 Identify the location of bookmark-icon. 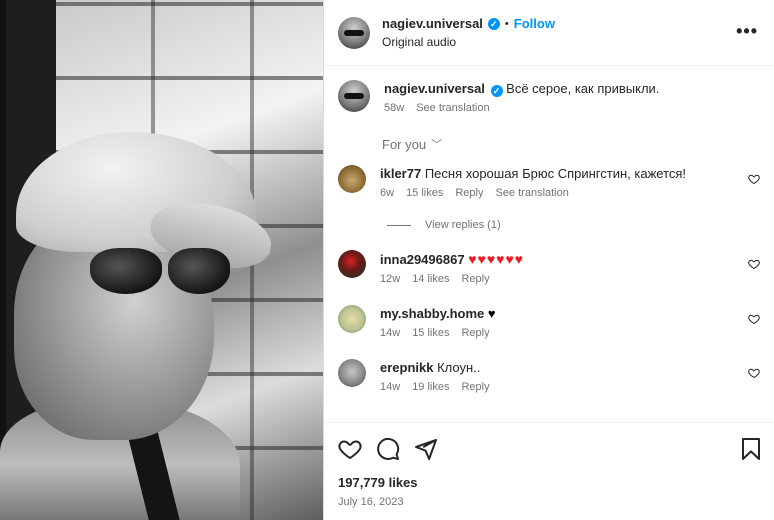
(751, 449).